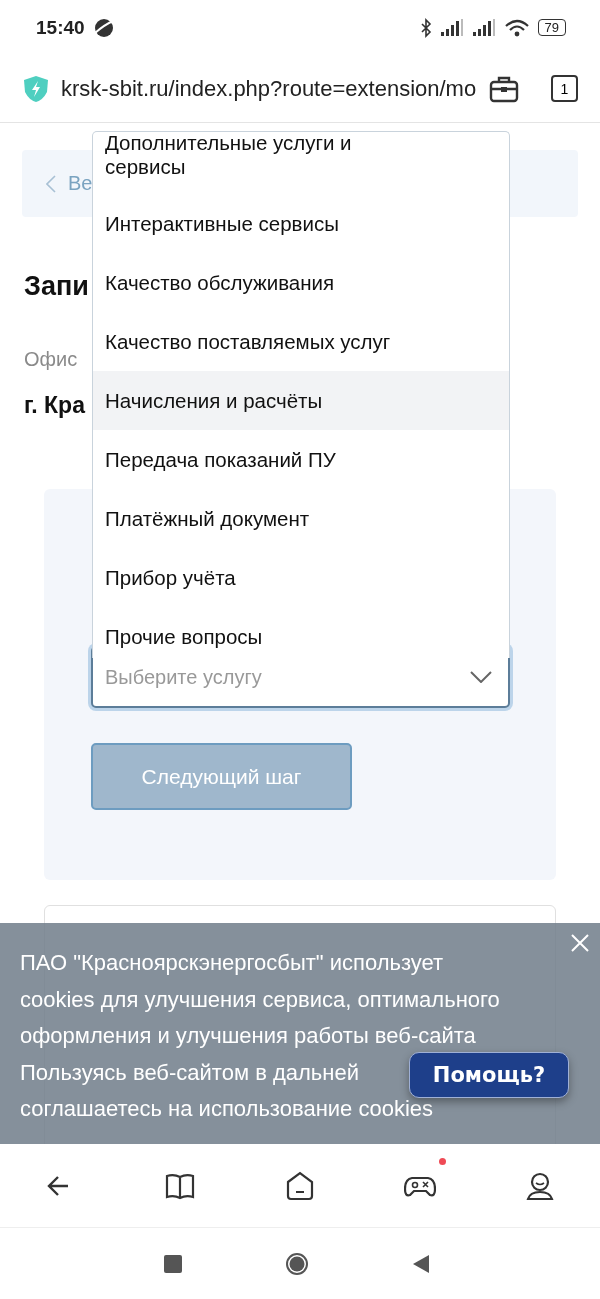 This screenshot has width=600, height=1299. Describe the element at coordinates (301, 223) in the screenshot. I see `dropdown-option: Интерактивные сервисы` at that location.